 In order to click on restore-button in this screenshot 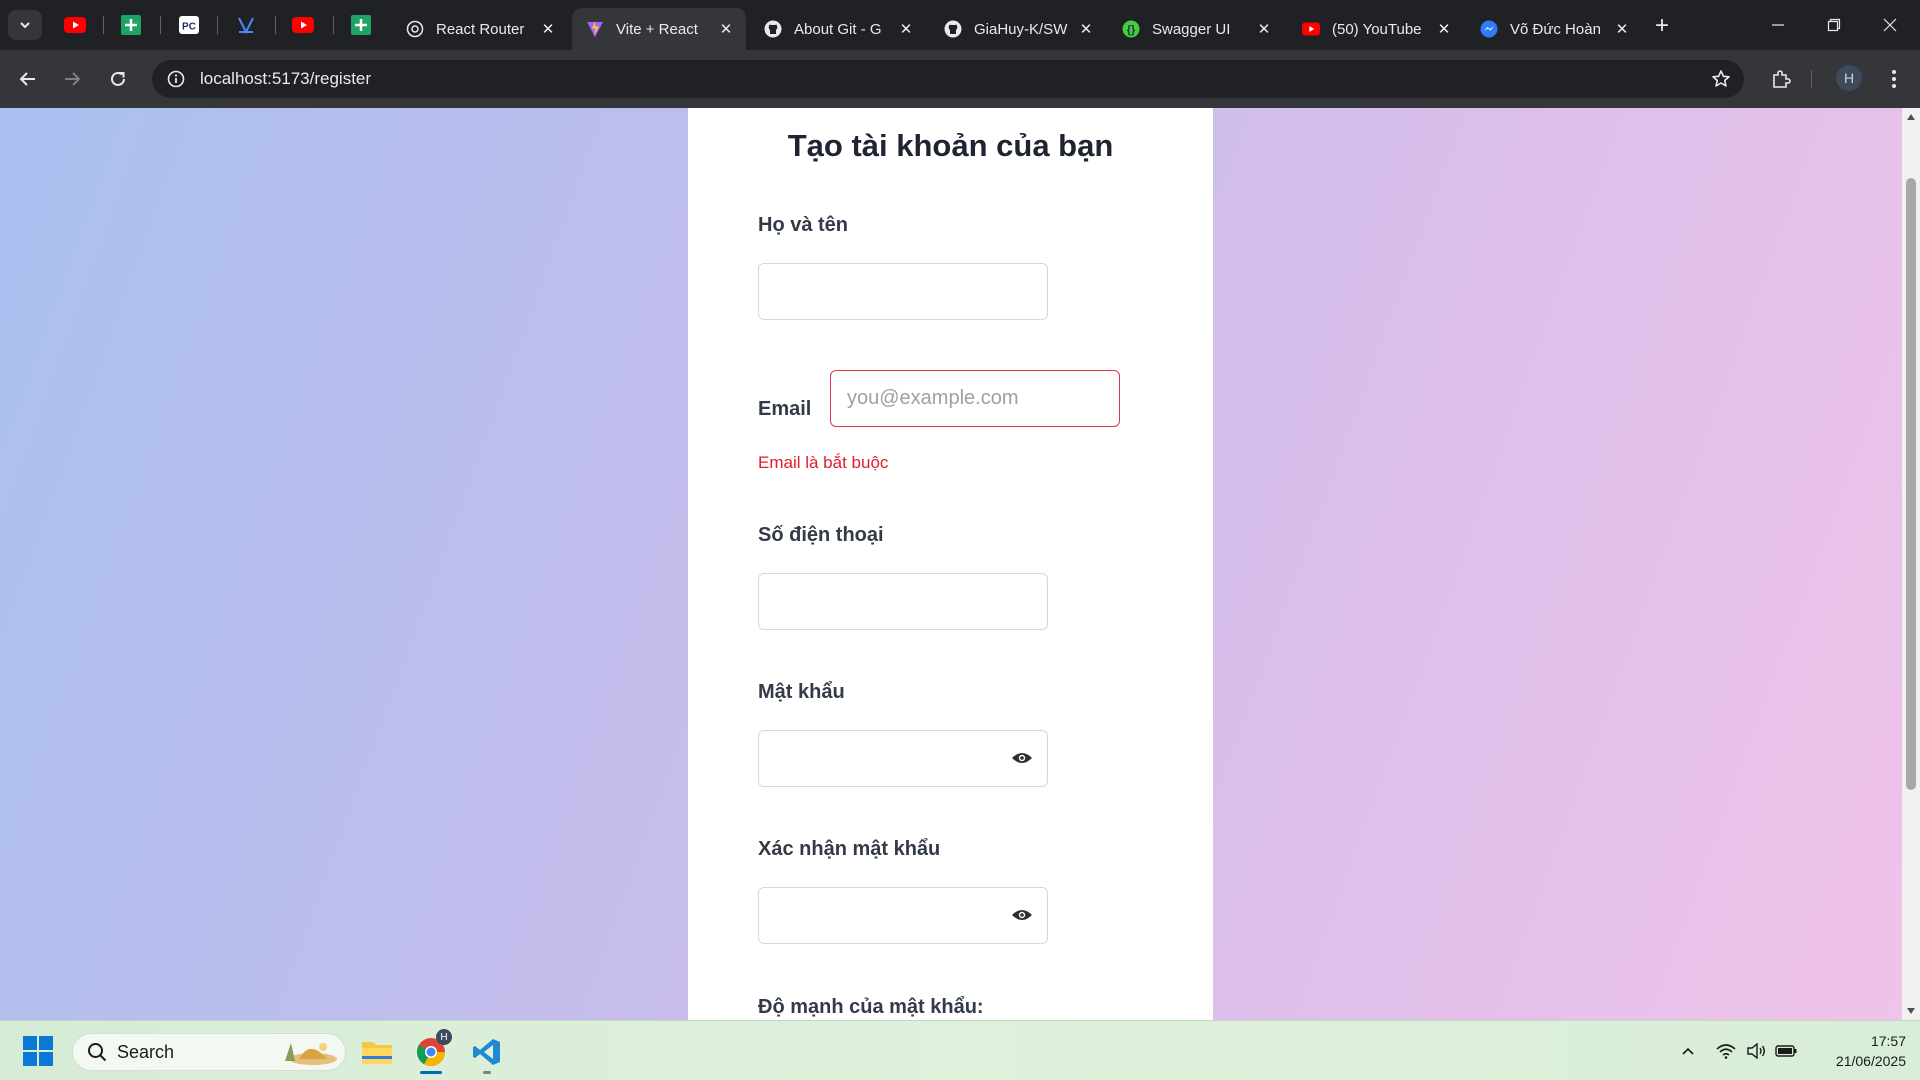, I will do `click(1834, 25)`.